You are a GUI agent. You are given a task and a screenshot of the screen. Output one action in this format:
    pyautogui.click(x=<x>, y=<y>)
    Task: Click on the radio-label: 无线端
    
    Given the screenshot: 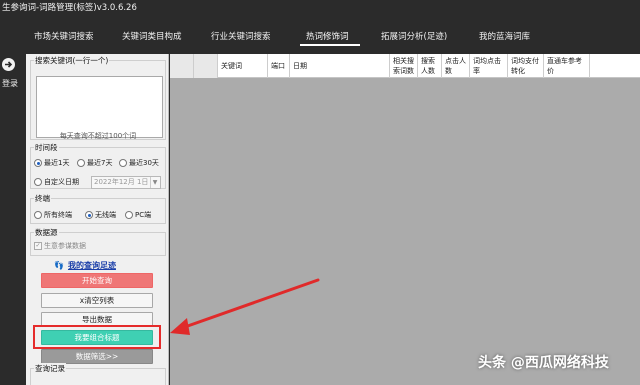 What is the action you would take?
    pyautogui.click(x=105, y=215)
    